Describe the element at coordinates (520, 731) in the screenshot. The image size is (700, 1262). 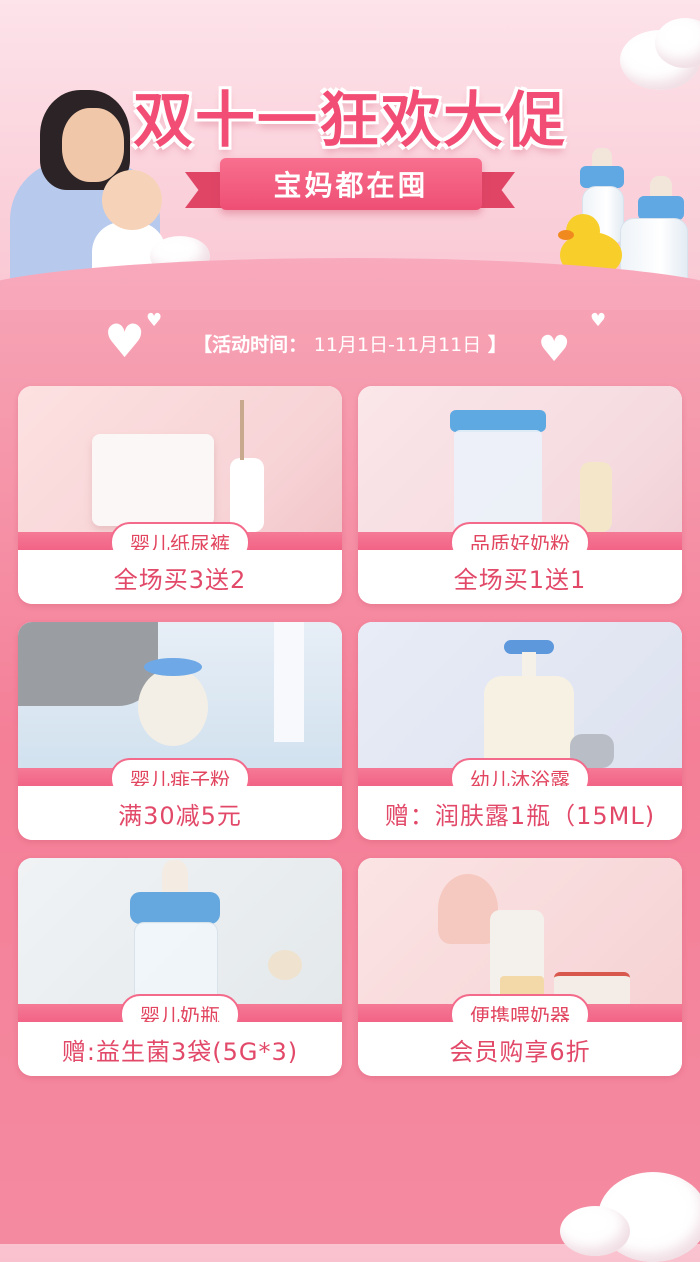
I see `product-card-body-wash: 幼儿沐浴露 赠：润肤露1瓶（15ML)` at that location.